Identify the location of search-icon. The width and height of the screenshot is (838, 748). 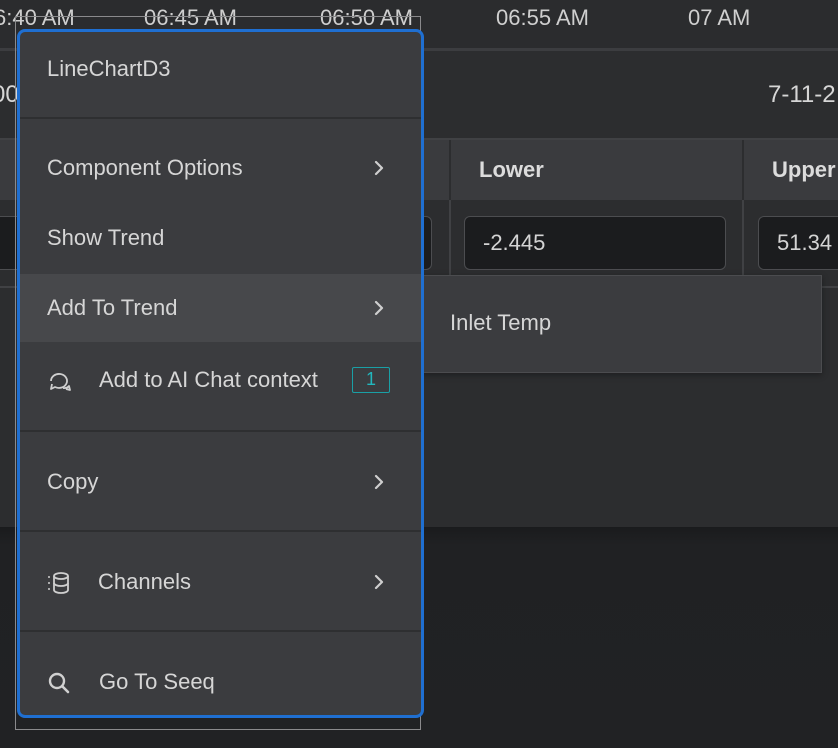
(59, 683).